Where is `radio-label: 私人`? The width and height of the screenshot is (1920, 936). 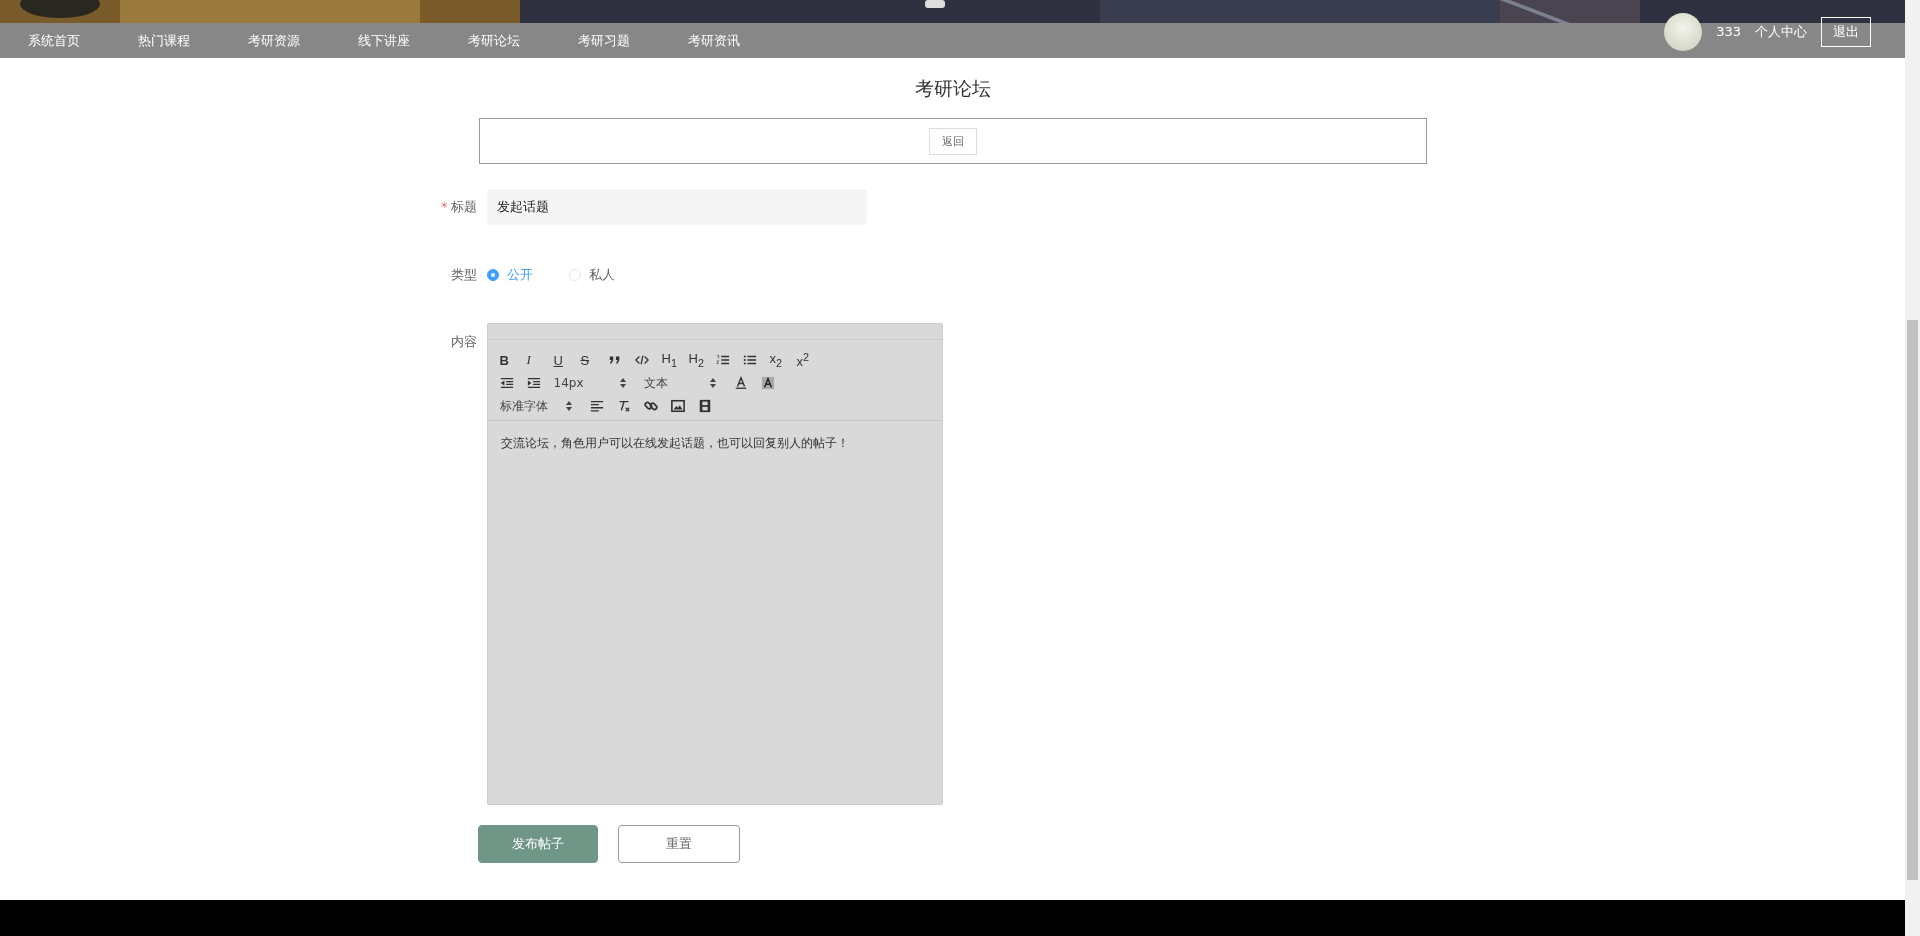
radio-label: 私人 is located at coordinates (601, 275).